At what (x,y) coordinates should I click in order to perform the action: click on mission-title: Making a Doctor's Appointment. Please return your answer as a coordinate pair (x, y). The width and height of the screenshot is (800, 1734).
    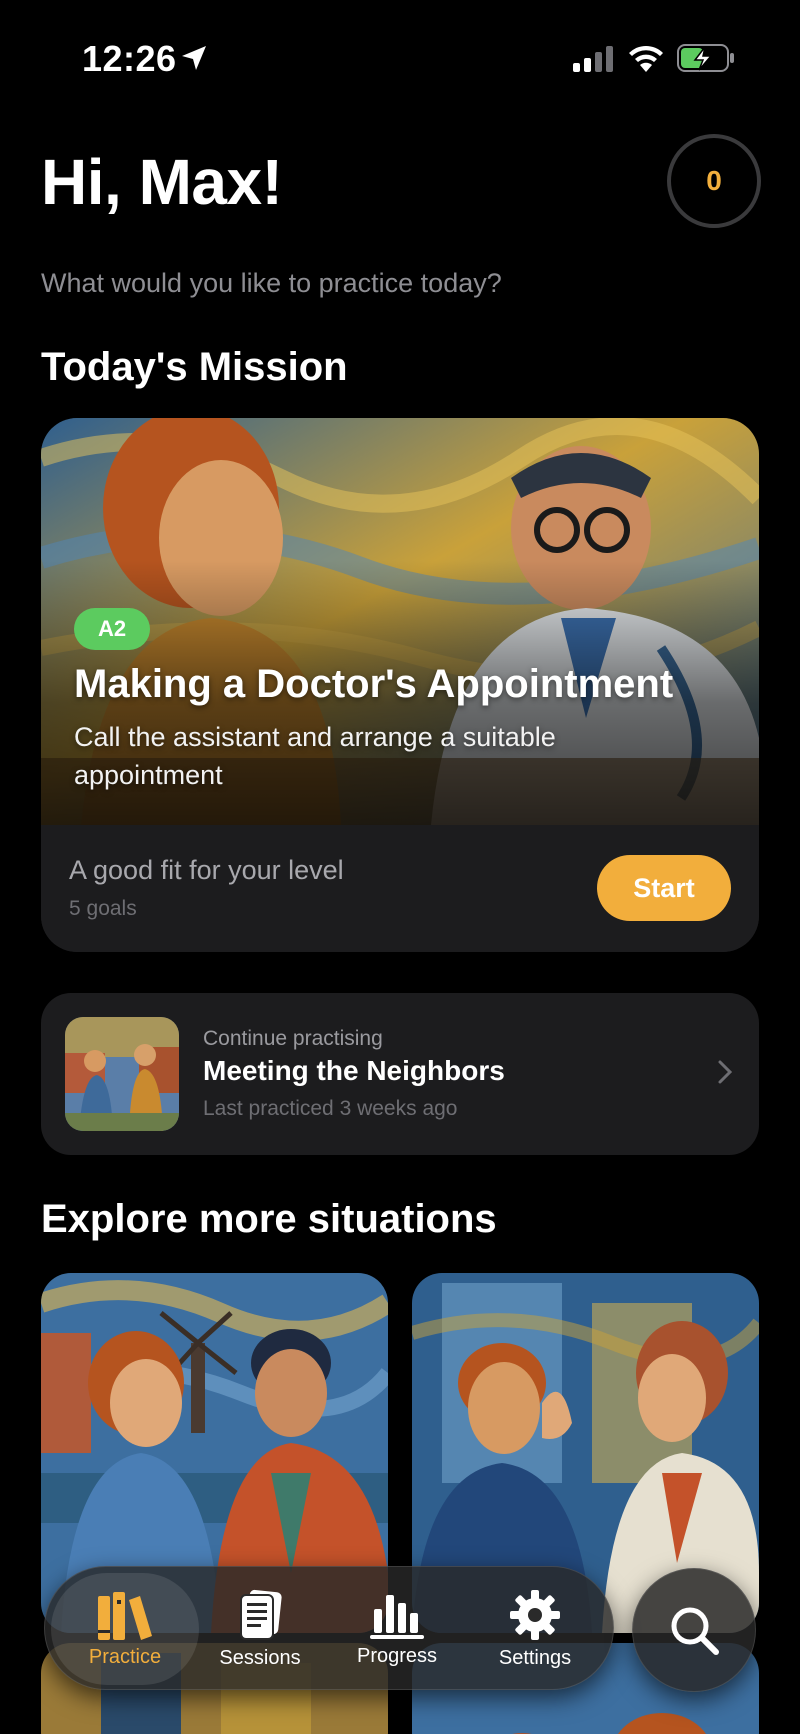
    Looking at the image, I should click on (374, 684).